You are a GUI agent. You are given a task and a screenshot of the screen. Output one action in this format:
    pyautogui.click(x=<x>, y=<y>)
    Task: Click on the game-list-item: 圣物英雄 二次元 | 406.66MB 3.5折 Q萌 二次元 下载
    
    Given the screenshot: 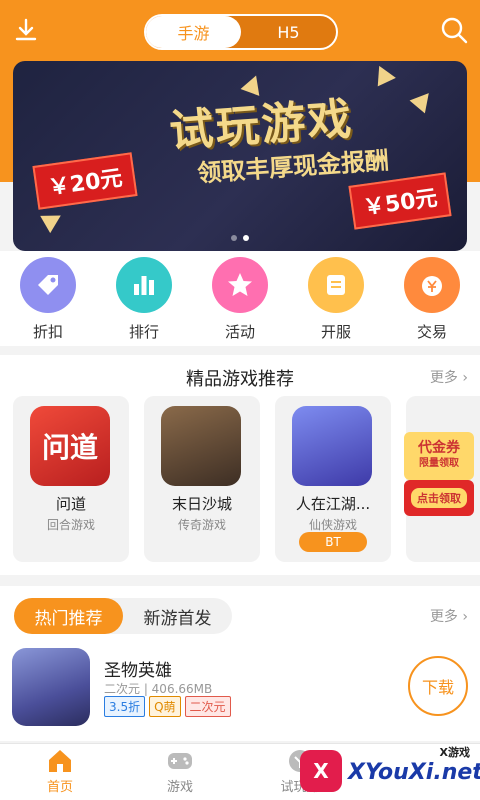 What is the action you would take?
    pyautogui.click(x=240, y=687)
    